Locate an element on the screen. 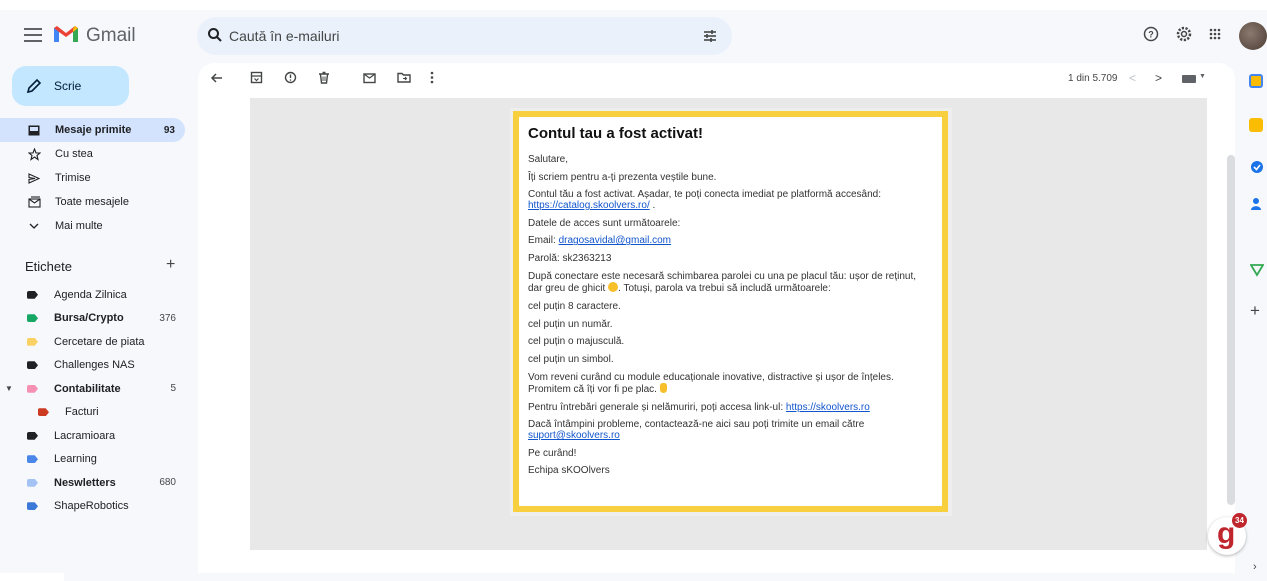 The width and height of the screenshot is (1267, 581). addon-icon is located at coordinates (1257, 270).